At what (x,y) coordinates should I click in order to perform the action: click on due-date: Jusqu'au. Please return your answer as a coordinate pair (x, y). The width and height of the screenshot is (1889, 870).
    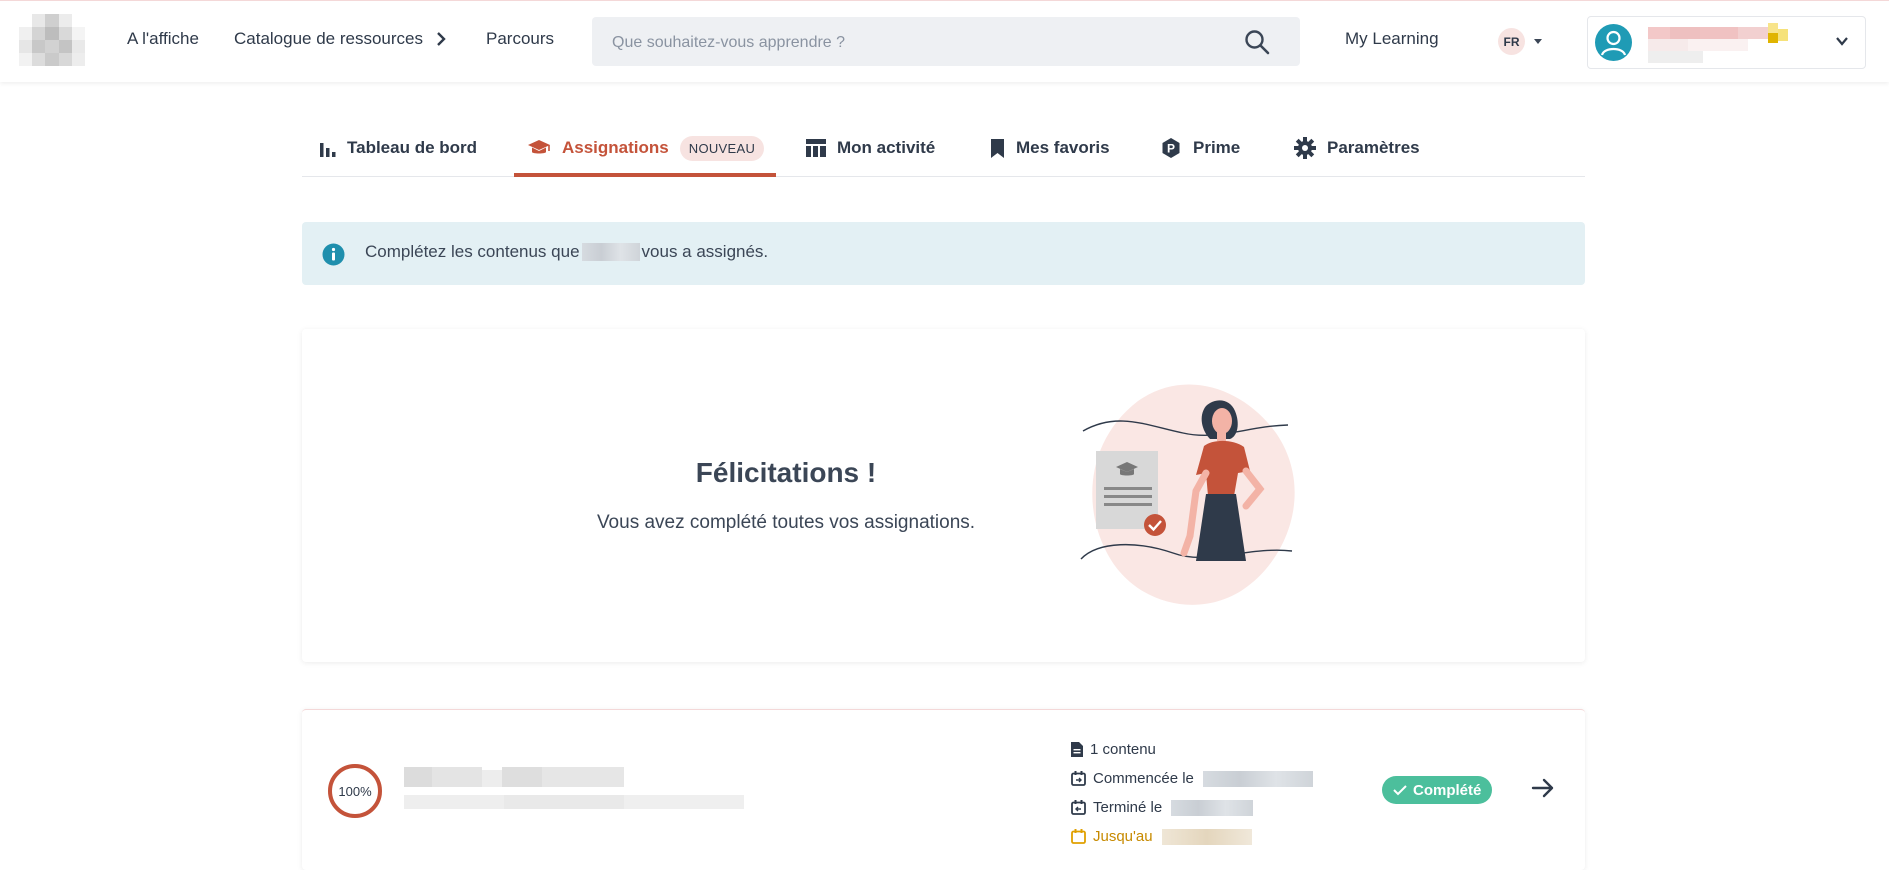
    Looking at the image, I should click on (1193, 836).